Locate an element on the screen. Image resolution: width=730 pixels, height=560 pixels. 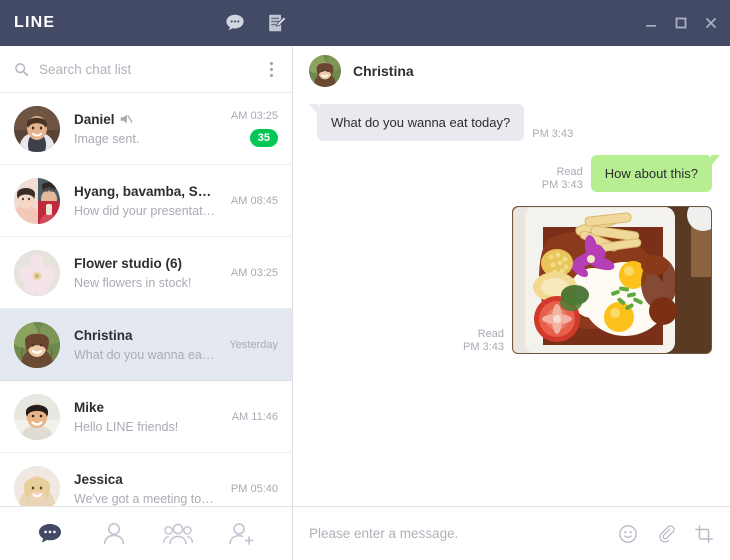
chat-item-time: AM 08:45 is located at coordinates (254, 200).